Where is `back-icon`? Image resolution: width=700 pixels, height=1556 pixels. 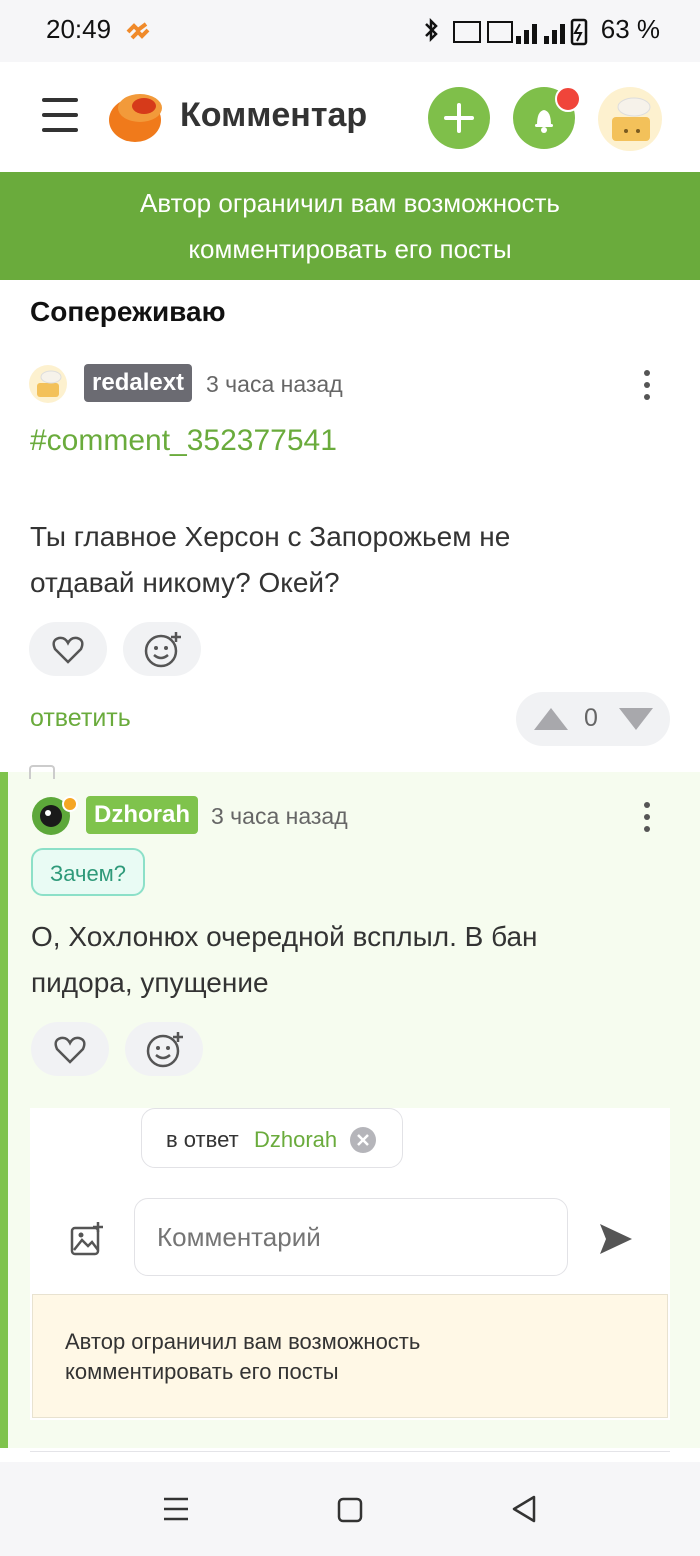
back-icon is located at coordinates (524, 1509).